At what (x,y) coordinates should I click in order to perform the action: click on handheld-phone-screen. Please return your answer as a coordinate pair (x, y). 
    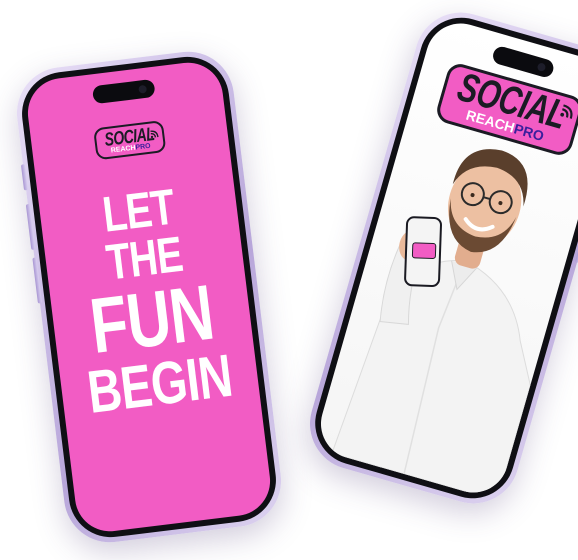
    Looking at the image, I should click on (423, 252).